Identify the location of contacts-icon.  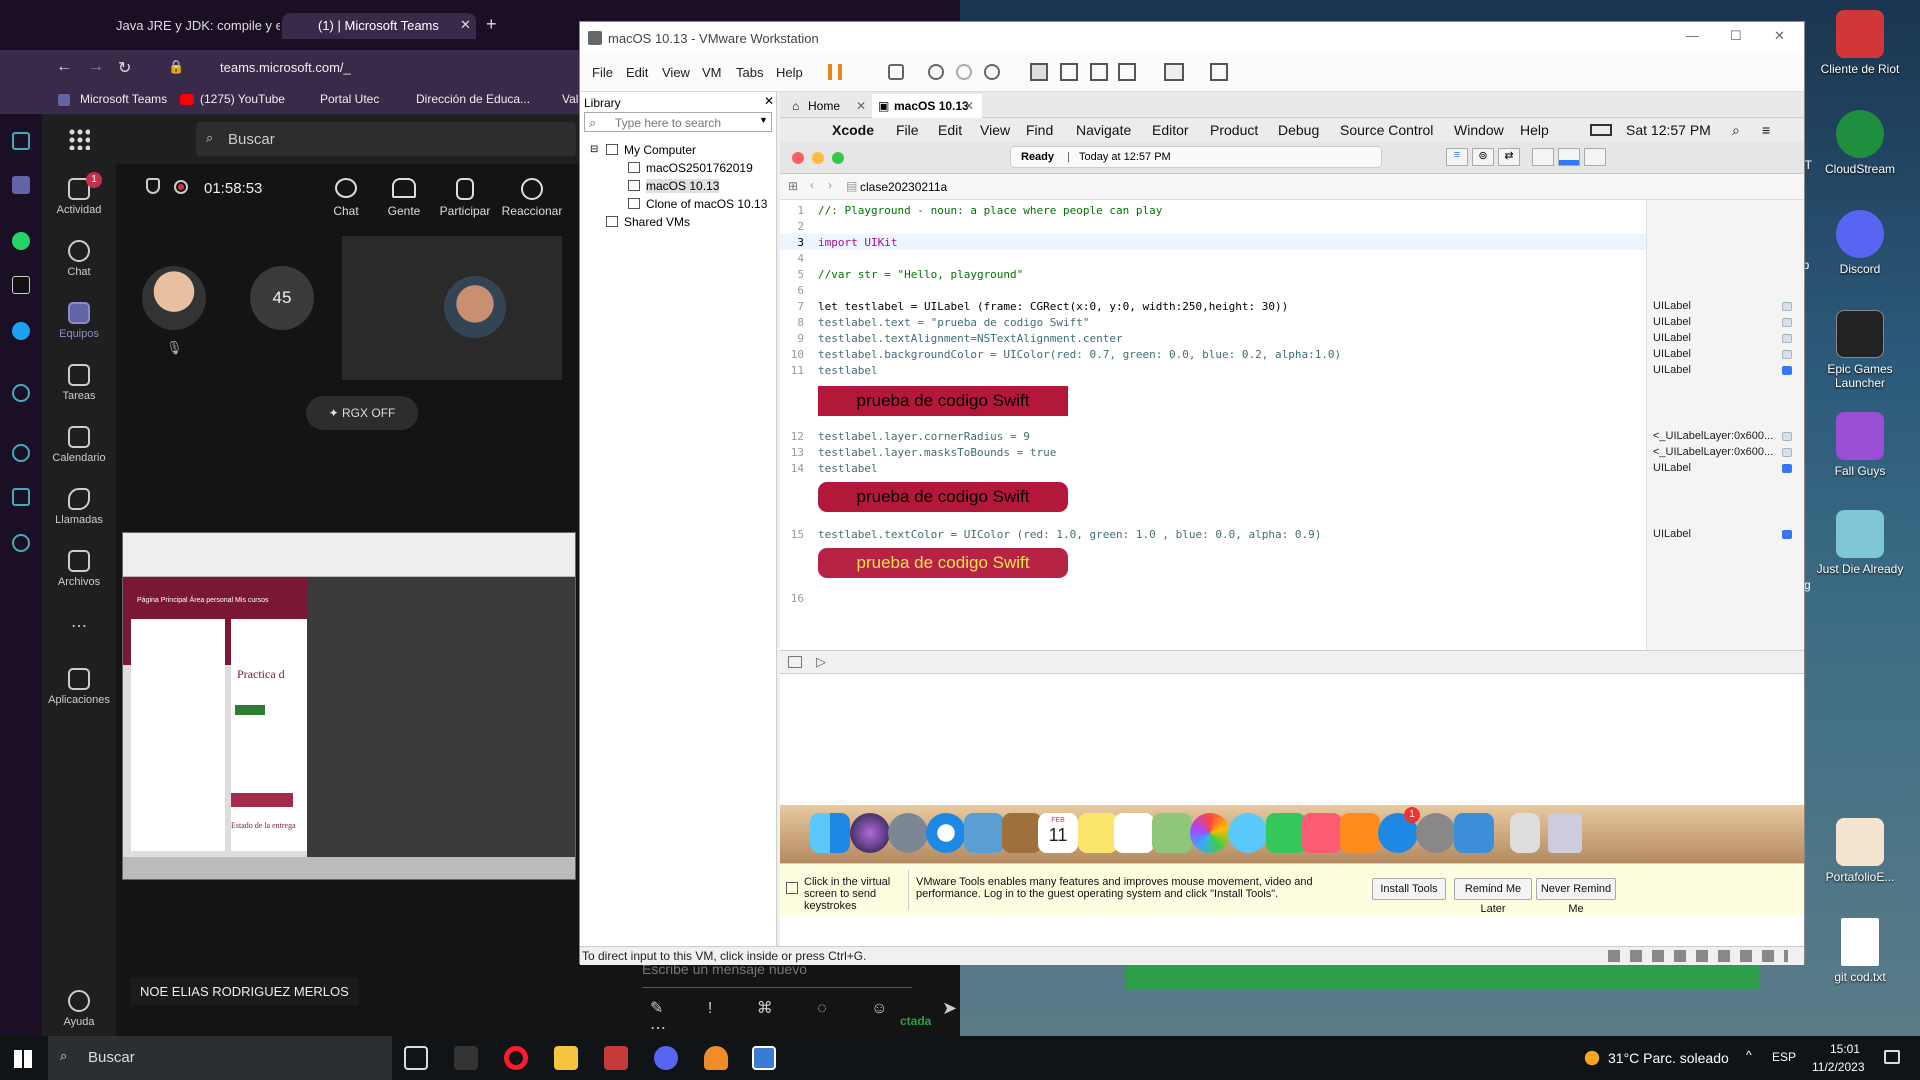
(1022, 833).